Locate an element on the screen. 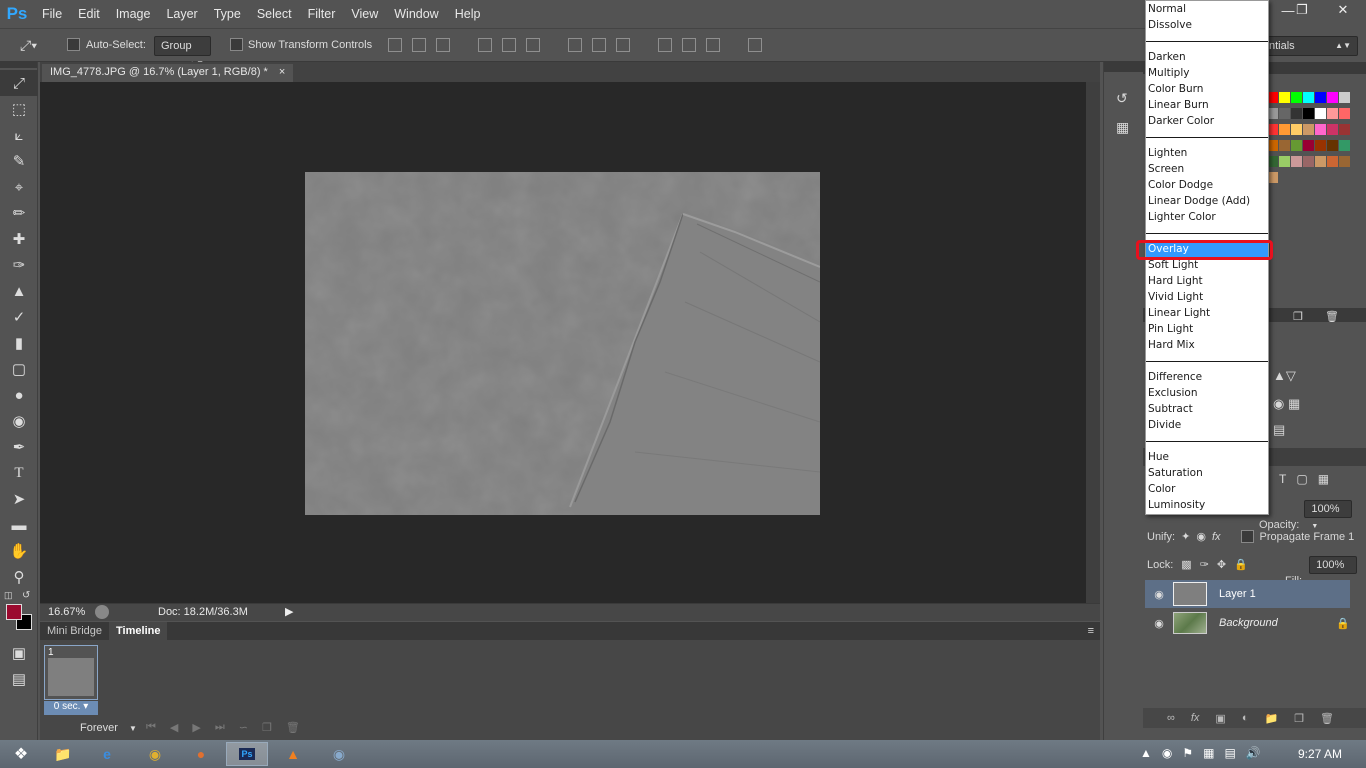  rectangle-tool-icon: ▬ is located at coordinates (19, 525).